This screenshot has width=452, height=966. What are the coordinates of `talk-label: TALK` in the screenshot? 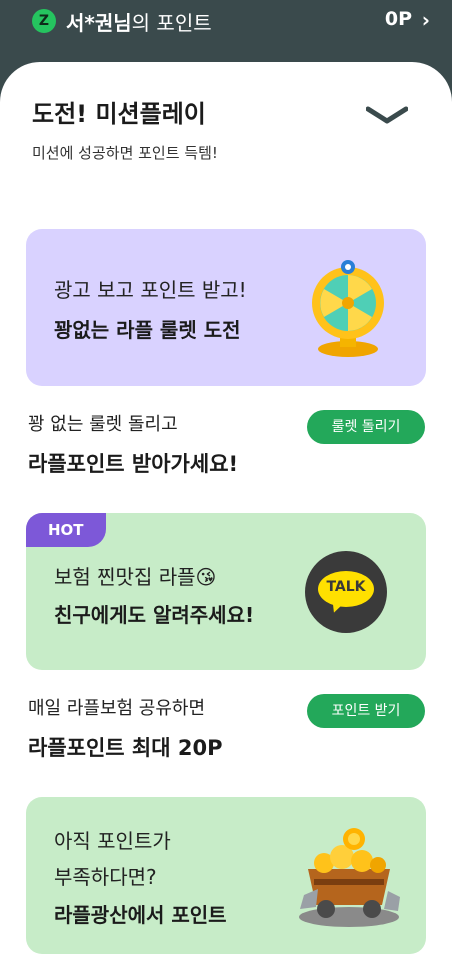 It's located at (346, 587).